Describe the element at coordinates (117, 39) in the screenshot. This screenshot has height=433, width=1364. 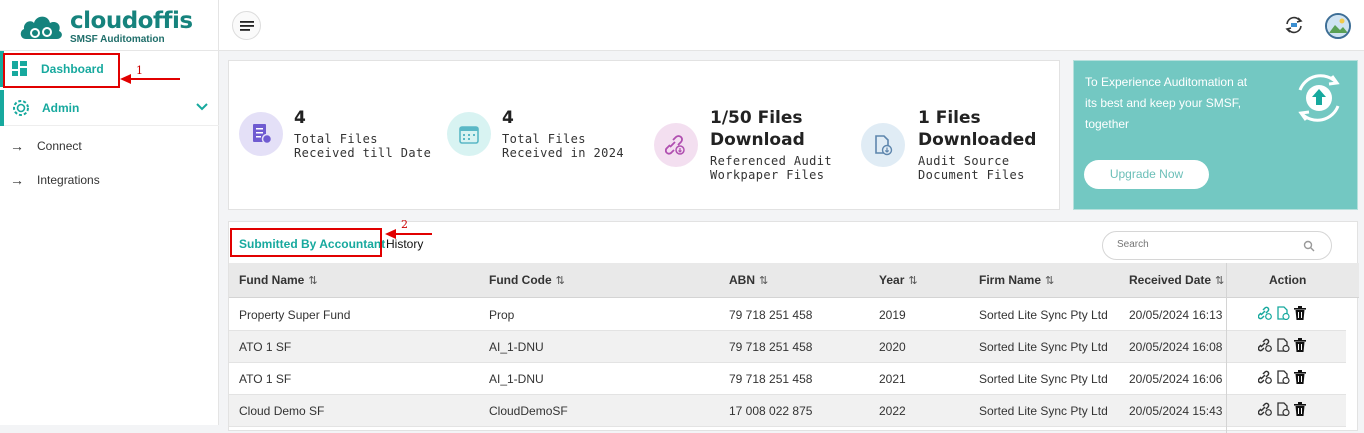
I see `brand-tagline: SMSF Auditomation` at that location.